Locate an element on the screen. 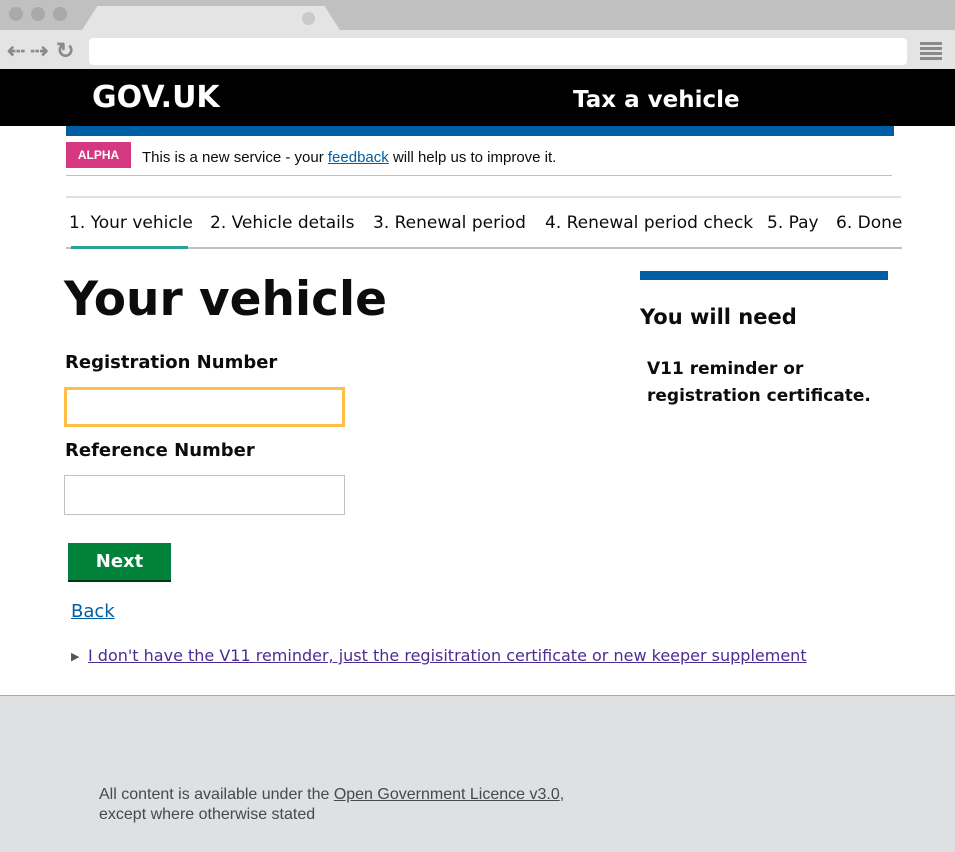  alpha-tag: ALPHA is located at coordinates (98, 155).